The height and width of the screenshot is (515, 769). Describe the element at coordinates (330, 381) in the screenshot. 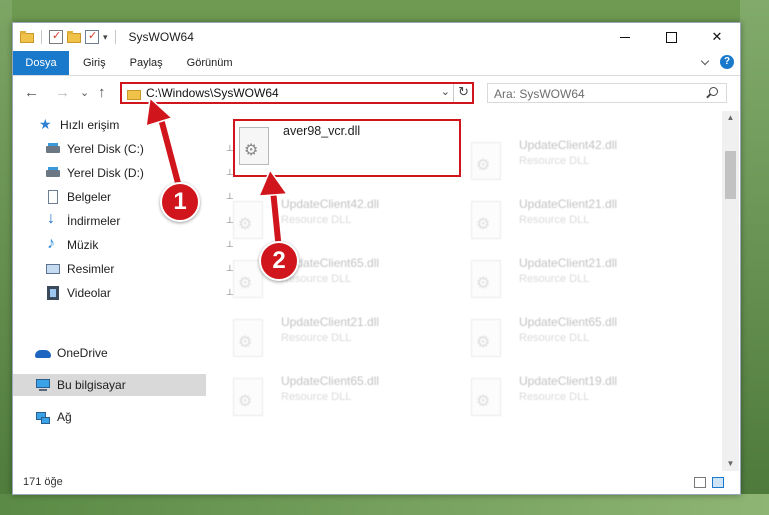

I see `file-name: UpdateClient65.dll` at that location.